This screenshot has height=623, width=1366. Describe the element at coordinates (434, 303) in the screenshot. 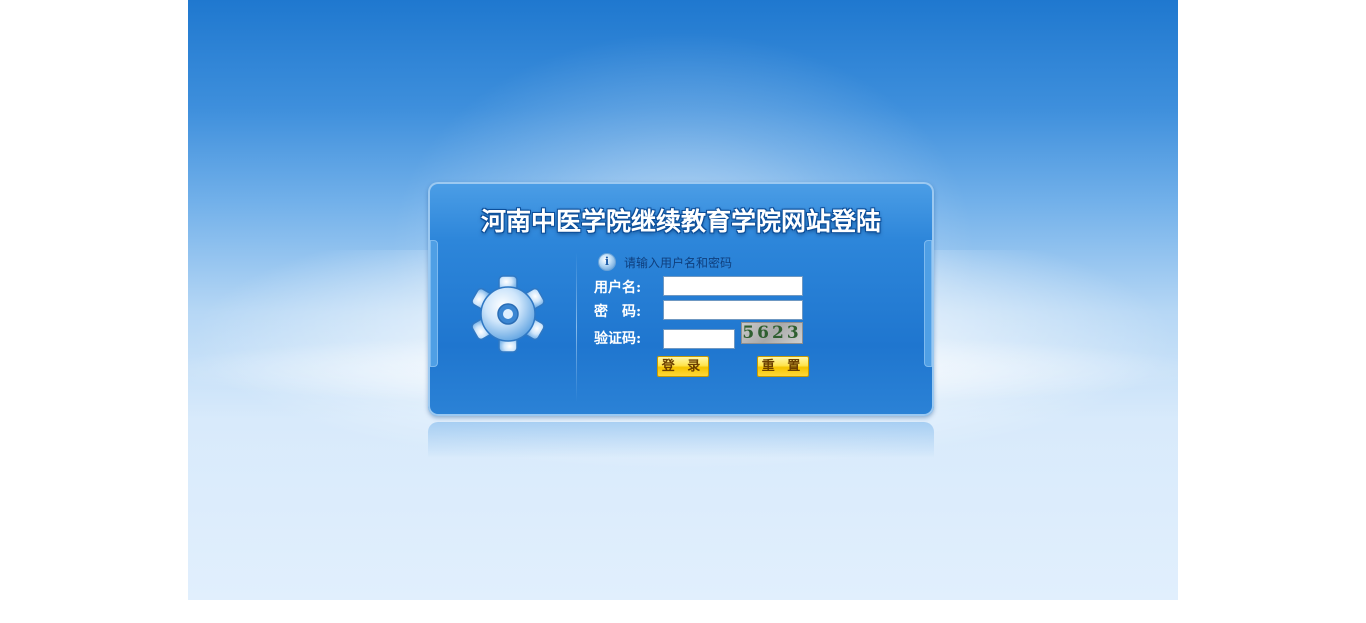

I see `panel-left-tab` at that location.